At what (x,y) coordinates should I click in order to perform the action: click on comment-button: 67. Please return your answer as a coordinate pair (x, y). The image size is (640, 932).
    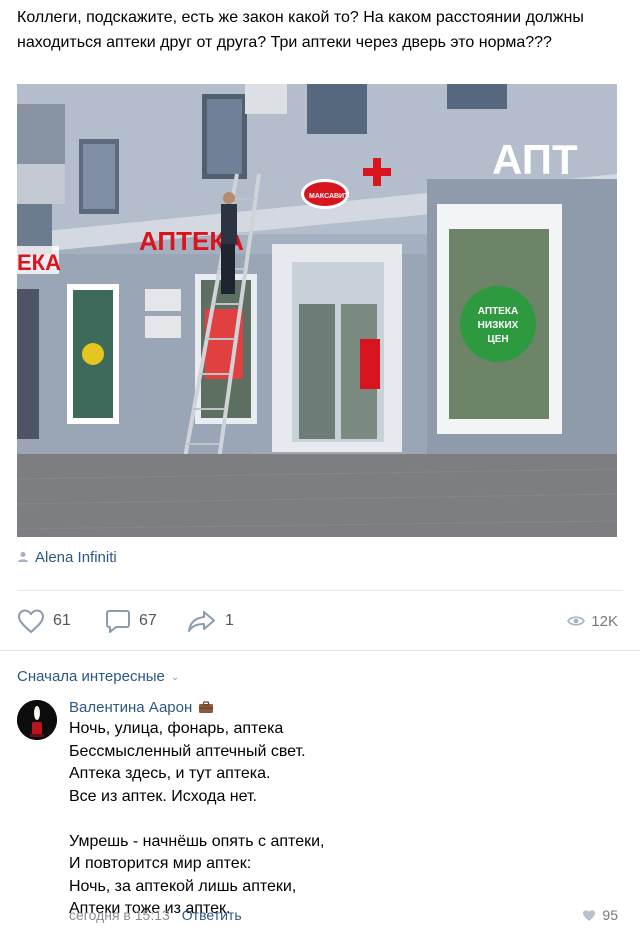
    Looking at the image, I should click on (131, 621).